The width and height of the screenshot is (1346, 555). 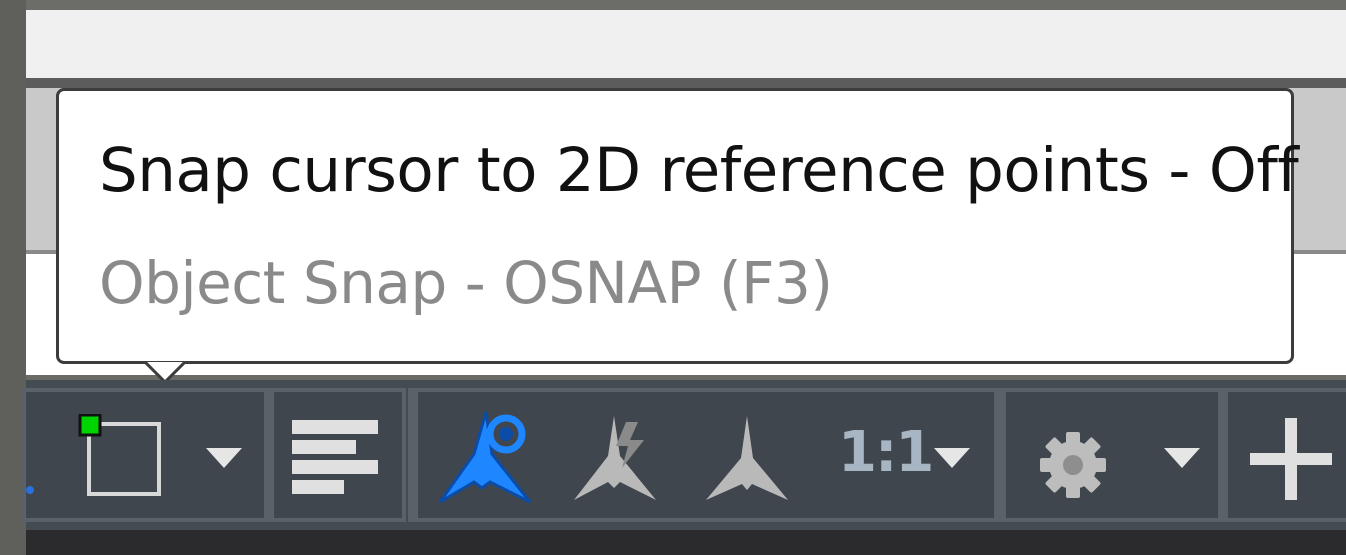 I want to click on annotation-visibility-icon, so click(x=489, y=458).